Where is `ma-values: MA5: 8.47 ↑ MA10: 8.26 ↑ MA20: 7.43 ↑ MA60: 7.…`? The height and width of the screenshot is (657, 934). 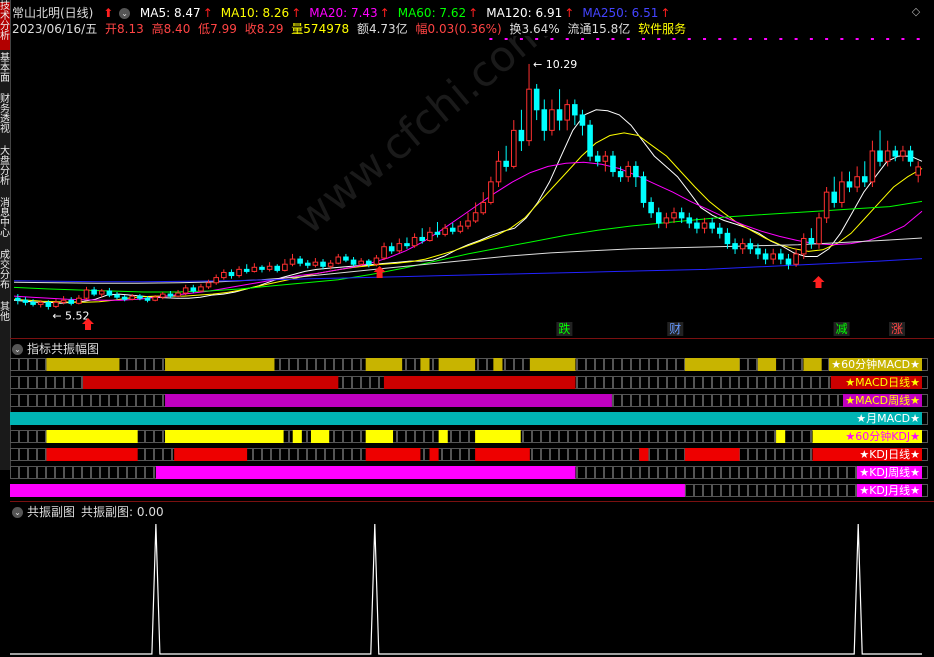
ma-values: MA5: 8.47 ↑ MA10: 8.26 ↑ MA20: 7.43 ↑ MA60: 7.… is located at coordinates (409, 13).